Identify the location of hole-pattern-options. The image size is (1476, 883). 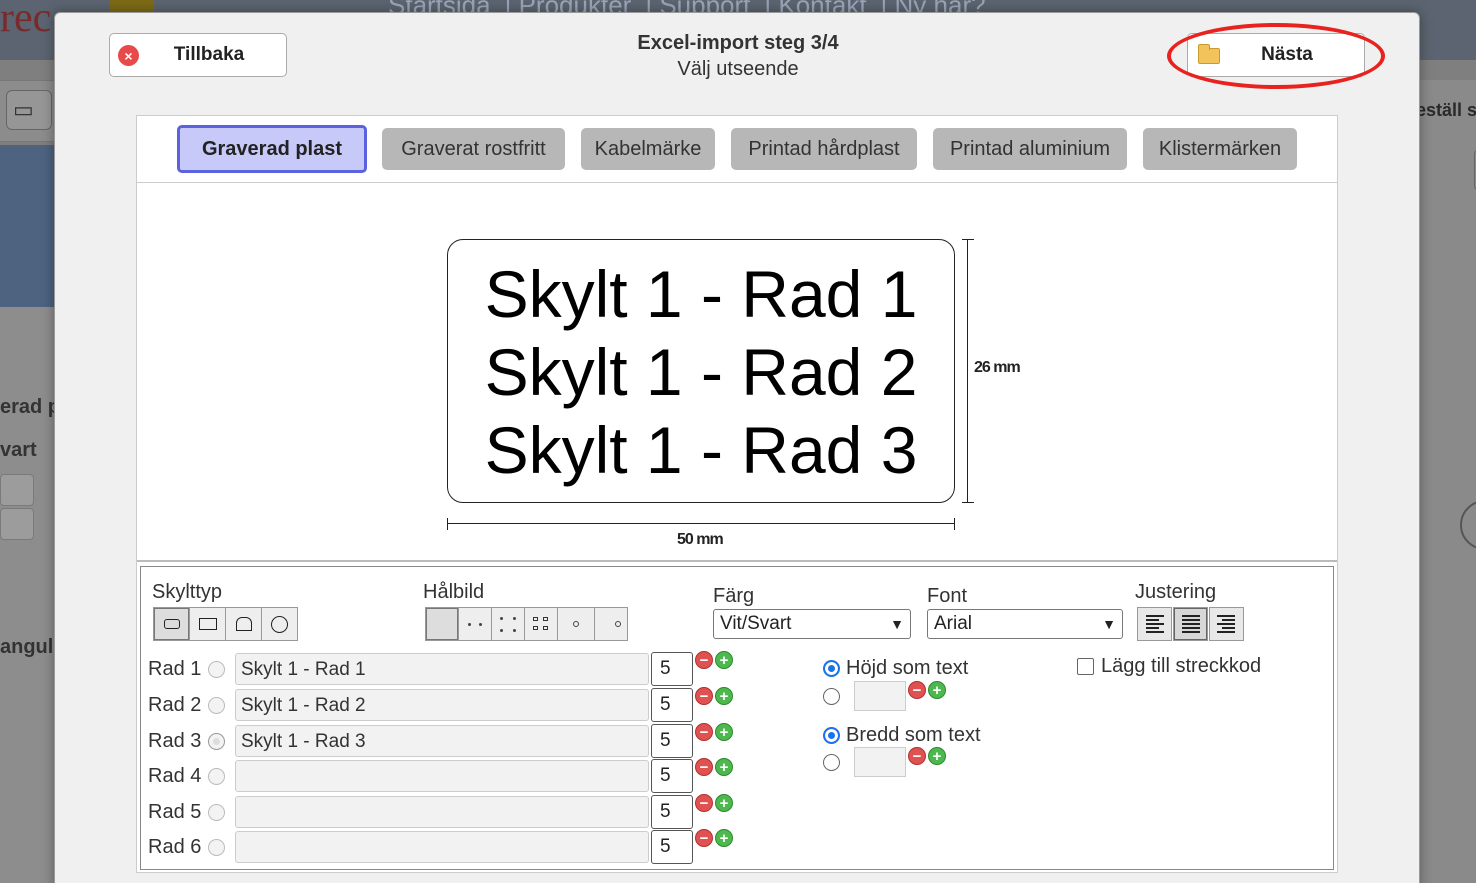
(526, 624).